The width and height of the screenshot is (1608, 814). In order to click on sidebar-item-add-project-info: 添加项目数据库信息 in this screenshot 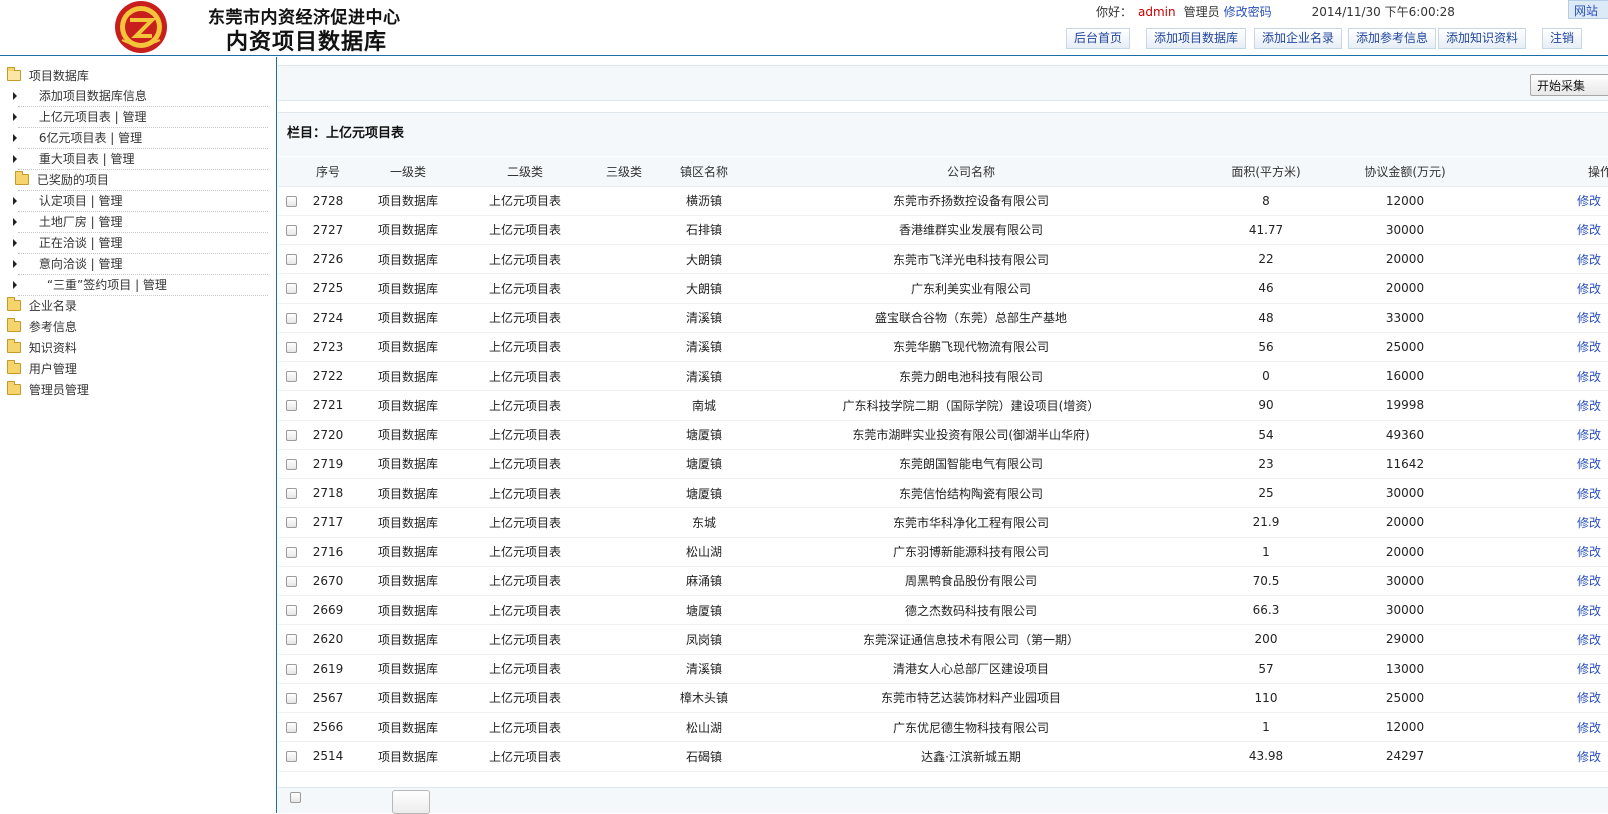, I will do `click(80, 96)`.